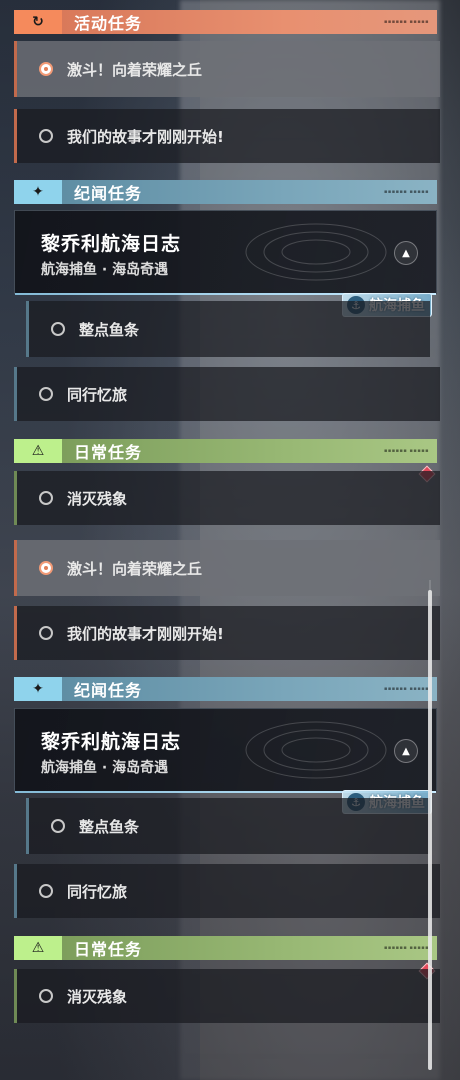  What do you see at coordinates (430, 830) in the screenshot?
I see `scrollbar-thumb` at bounding box center [430, 830].